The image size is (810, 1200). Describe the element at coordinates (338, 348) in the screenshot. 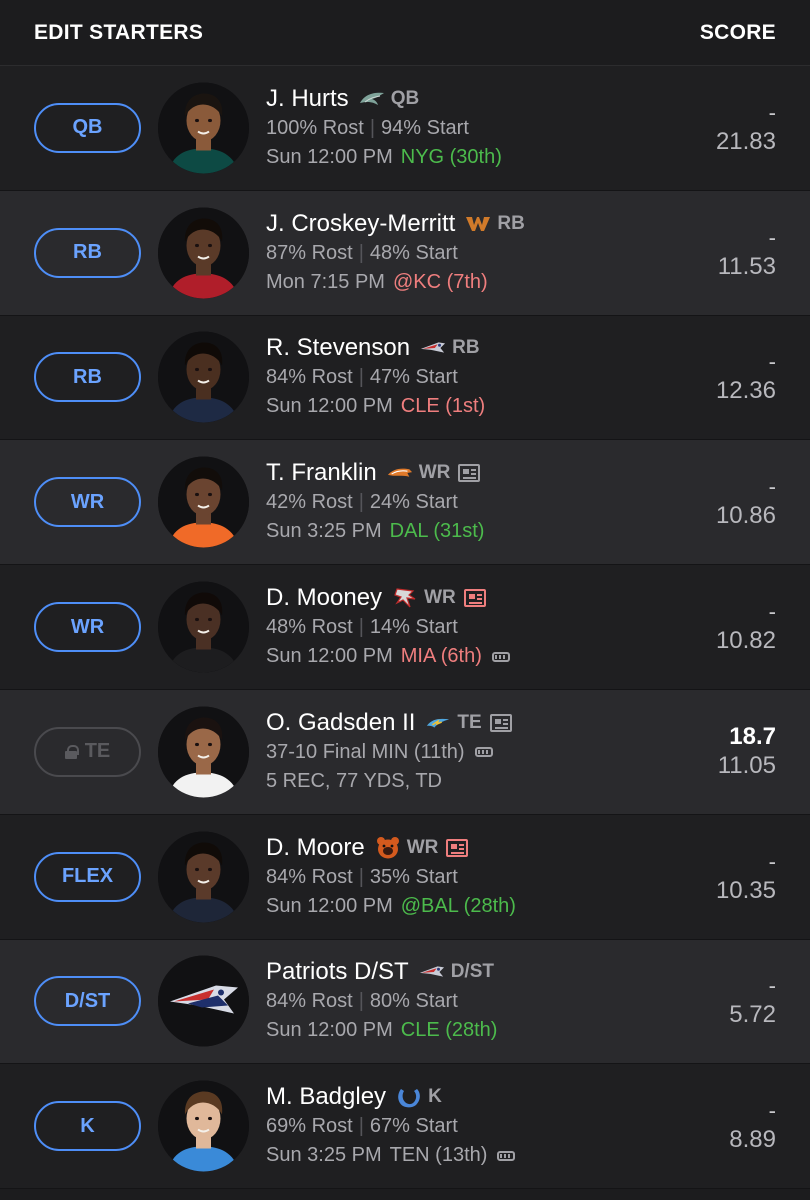

I see `player-name-link: R. Stevenson` at that location.